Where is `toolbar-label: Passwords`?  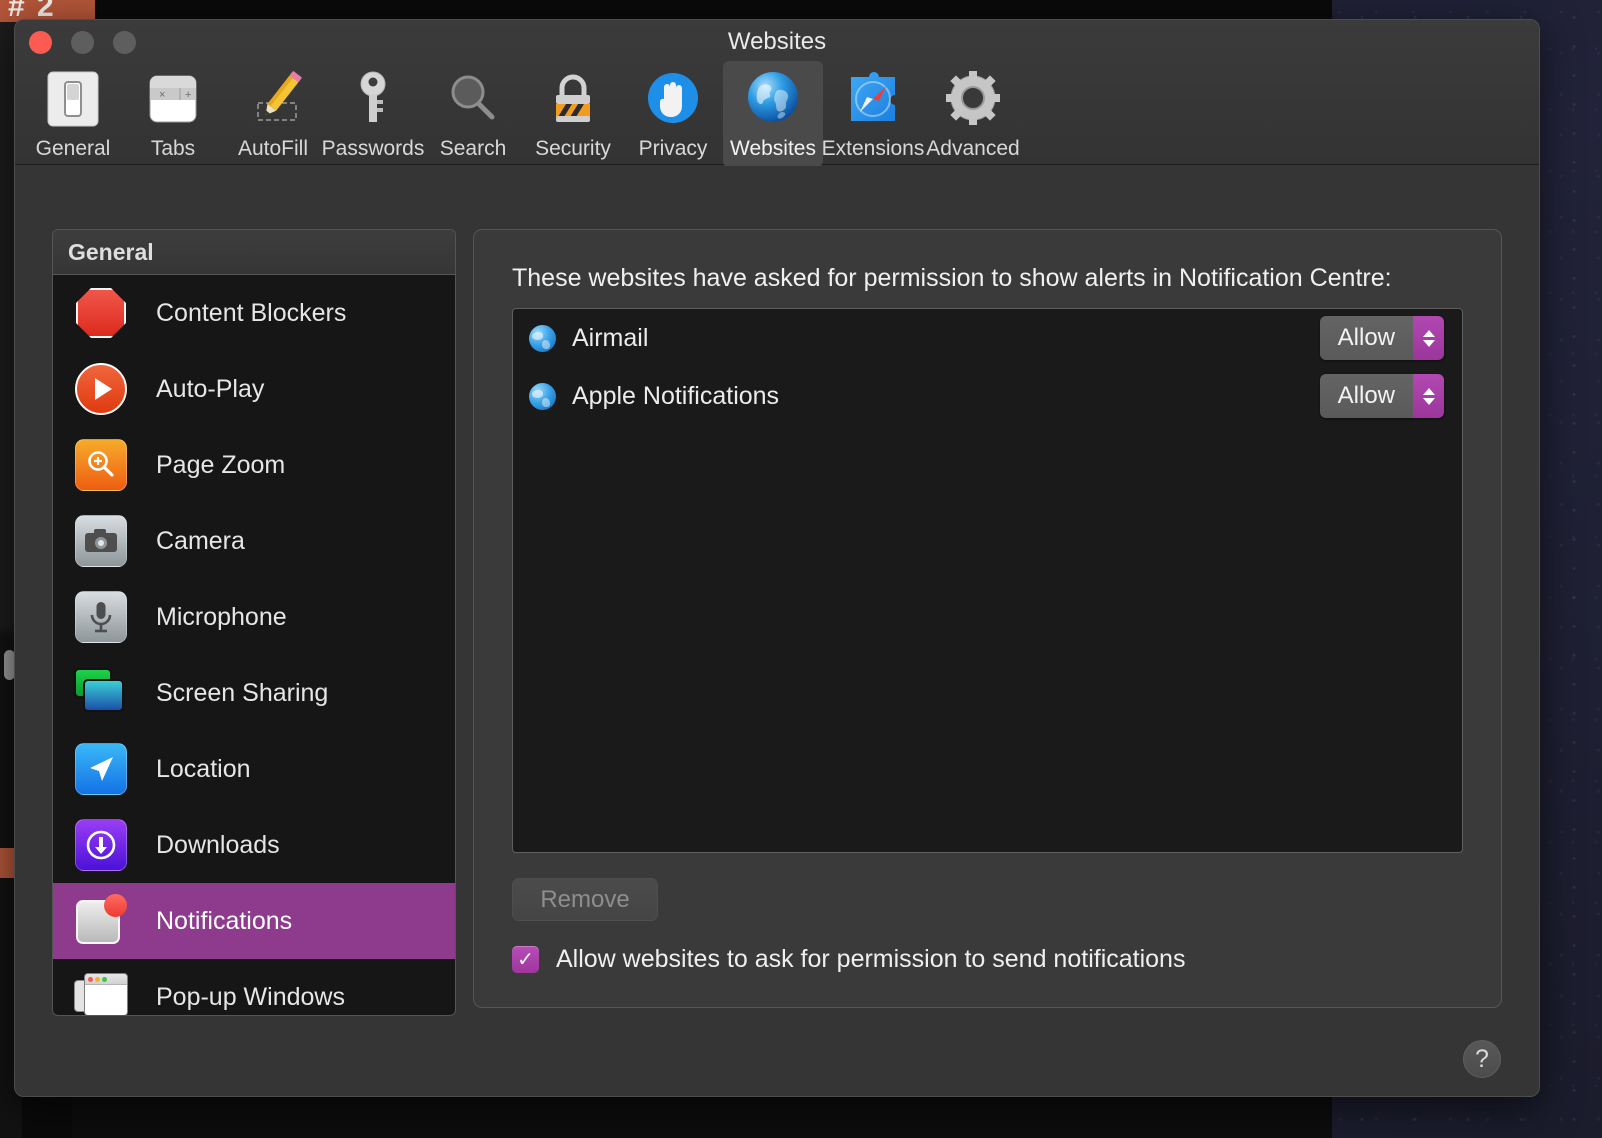
toolbar-label: Passwords is located at coordinates (373, 148).